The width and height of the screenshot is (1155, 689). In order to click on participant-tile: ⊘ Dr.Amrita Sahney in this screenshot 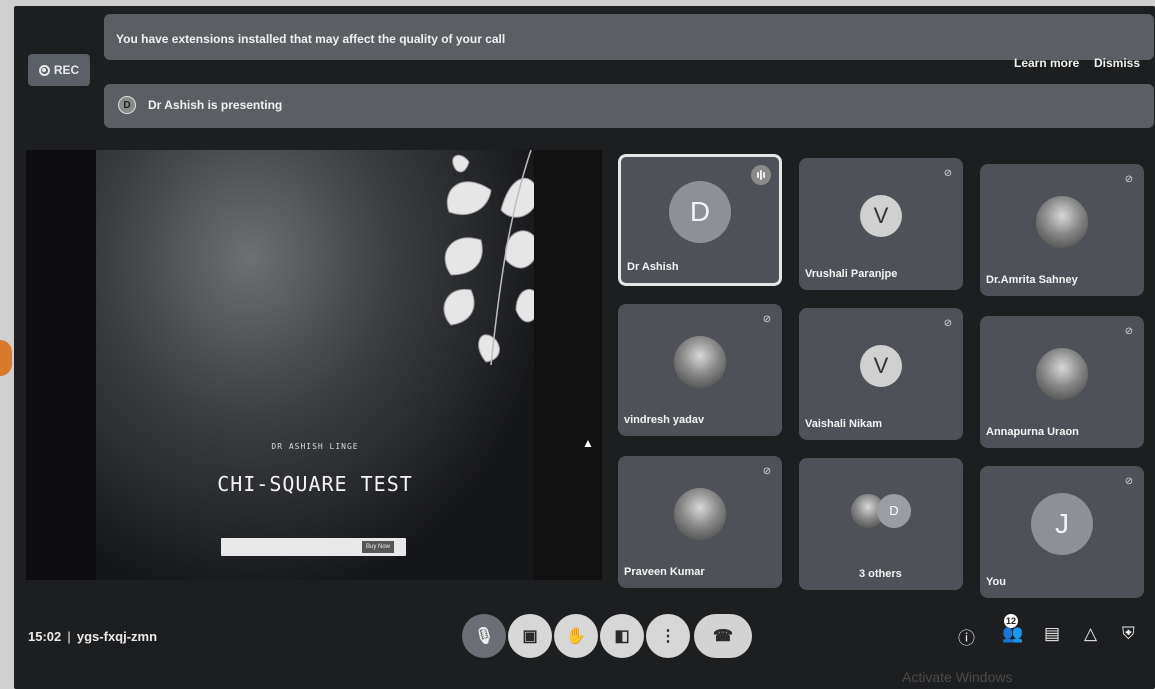, I will do `click(1062, 230)`.